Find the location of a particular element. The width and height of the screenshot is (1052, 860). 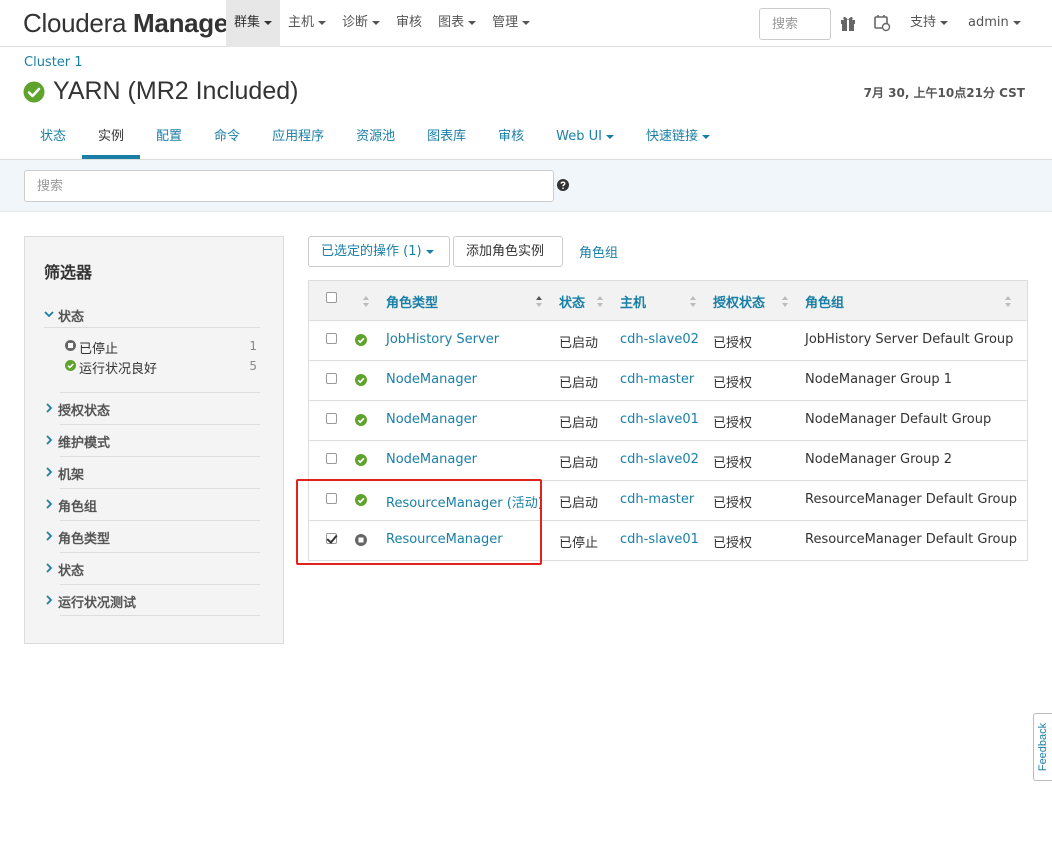

menu-diagnostics: 诊断 is located at coordinates (361, 23).